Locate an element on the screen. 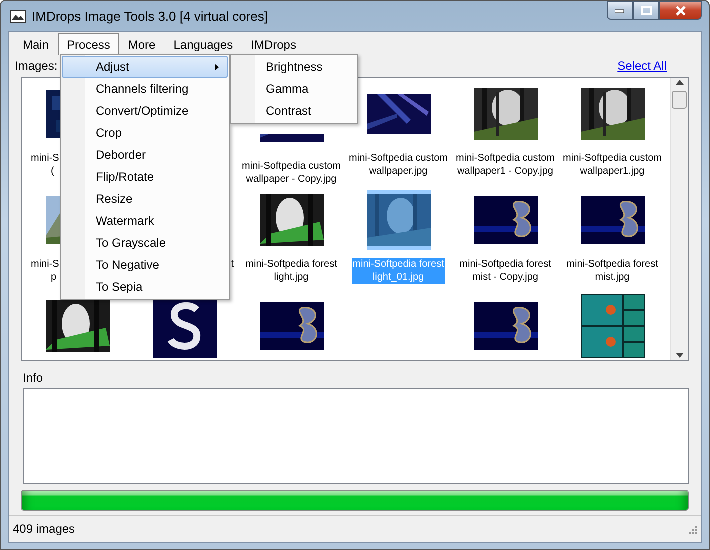 The image size is (710, 550). file-name: mini-Softpedia custom wallpaper1 - Copy.jpg is located at coordinates (505, 165).